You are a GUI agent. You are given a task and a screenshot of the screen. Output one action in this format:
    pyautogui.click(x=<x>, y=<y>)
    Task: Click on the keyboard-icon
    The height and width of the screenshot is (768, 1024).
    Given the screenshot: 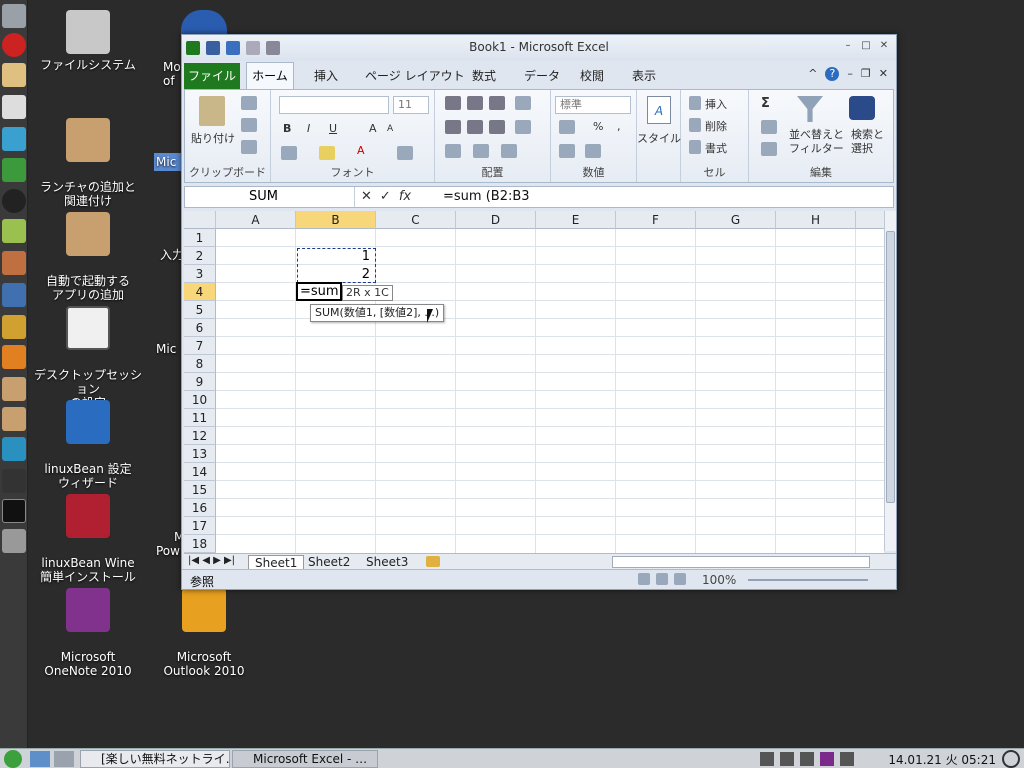 What is the action you would take?
    pyautogui.click(x=807, y=759)
    